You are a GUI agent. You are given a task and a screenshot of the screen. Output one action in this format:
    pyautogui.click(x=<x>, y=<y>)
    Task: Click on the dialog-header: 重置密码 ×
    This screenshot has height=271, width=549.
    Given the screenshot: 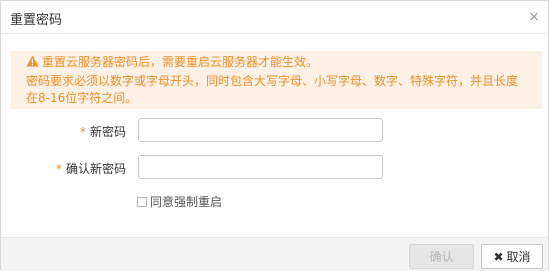 What is the action you would take?
    pyautogui.click(x=274, y=17)
    